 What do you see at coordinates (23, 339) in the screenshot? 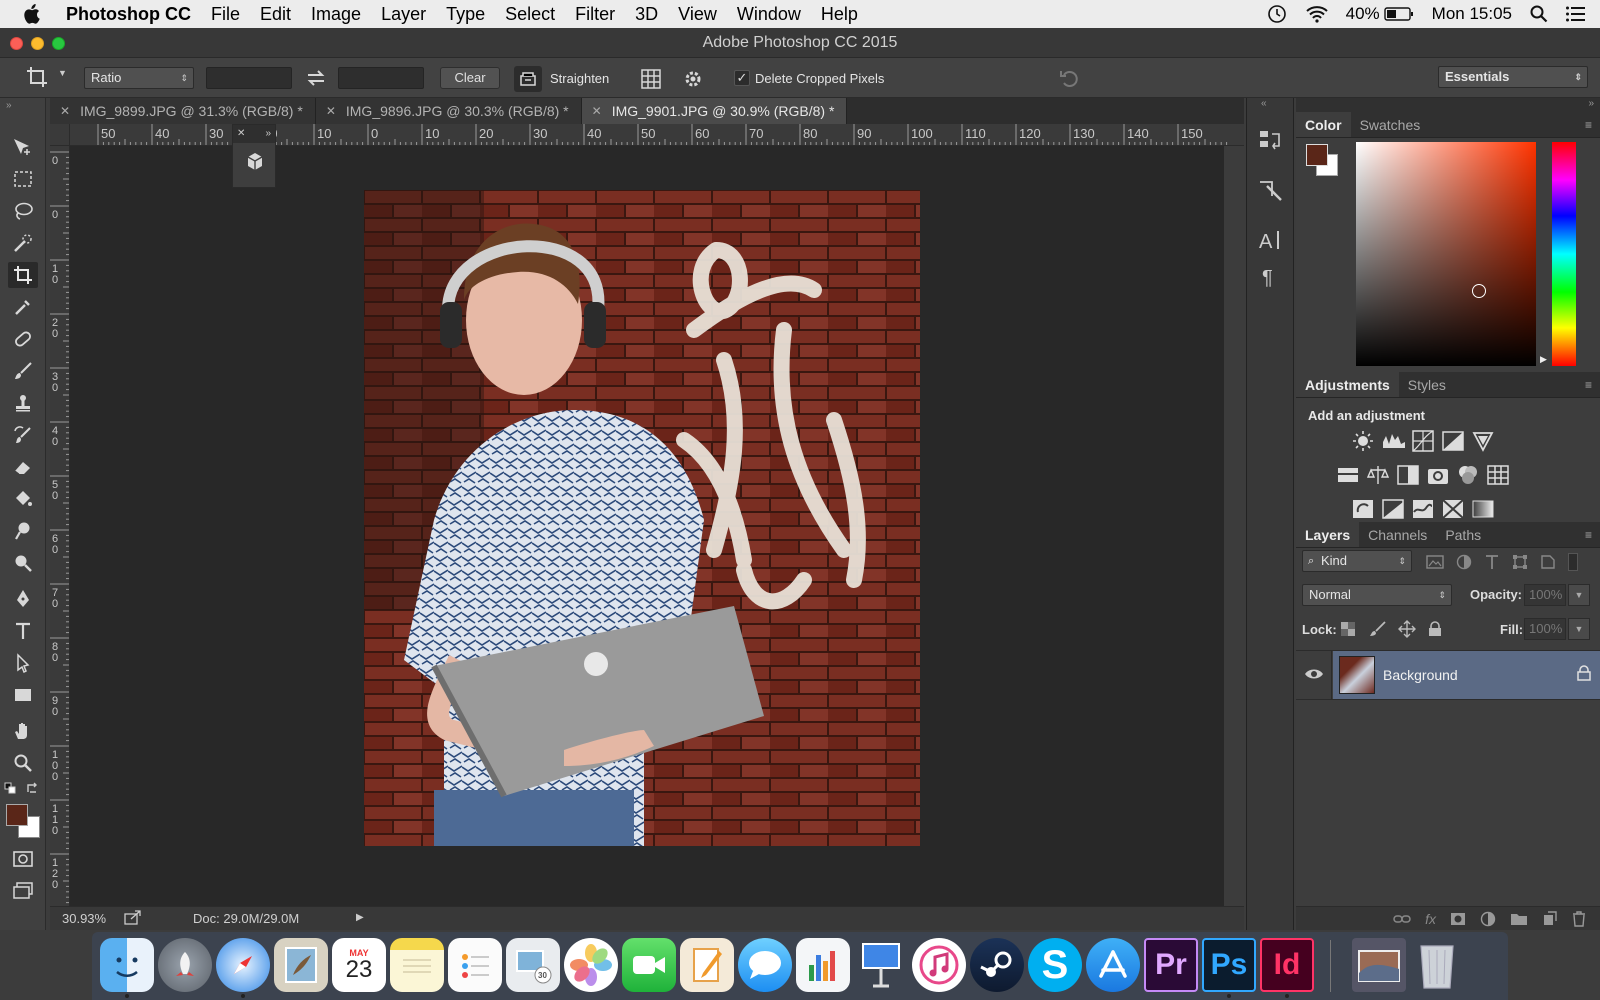
I see `healing-brush-tool-icon` at bounding box center [23, 339].